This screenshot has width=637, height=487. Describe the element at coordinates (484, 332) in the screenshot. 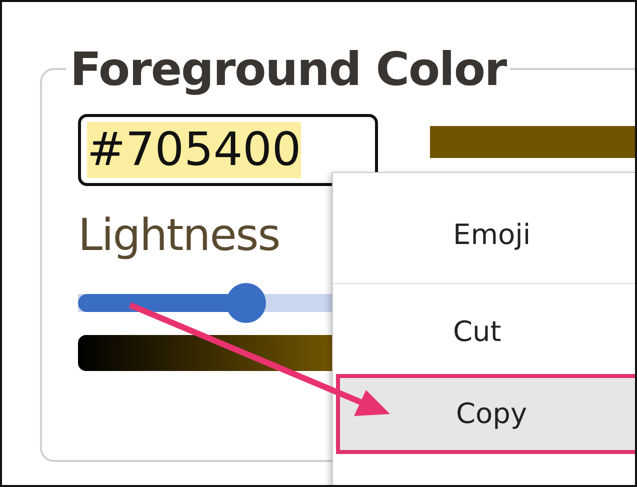

I see `menu-item: Cut` at that location.